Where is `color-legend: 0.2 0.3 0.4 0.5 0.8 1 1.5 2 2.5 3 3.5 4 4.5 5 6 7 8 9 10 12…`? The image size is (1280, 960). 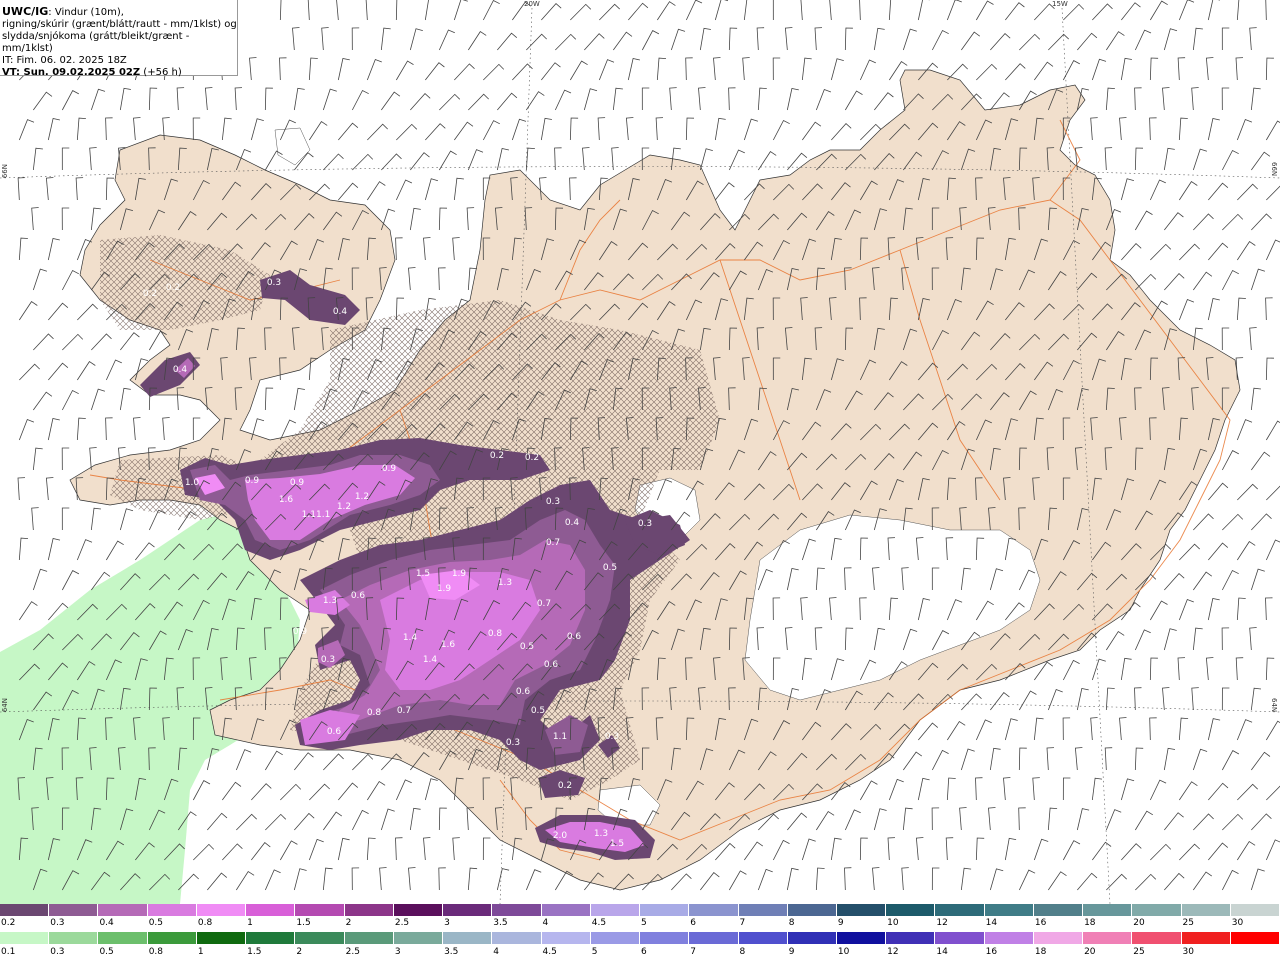 color-legend: 0.2 0.3 0.4 0.5 0.8 1 1.5 2 2.5 3 3.5 4 4.5 5 6 7 8 9 10 12… is located at coordinates (640, 932).